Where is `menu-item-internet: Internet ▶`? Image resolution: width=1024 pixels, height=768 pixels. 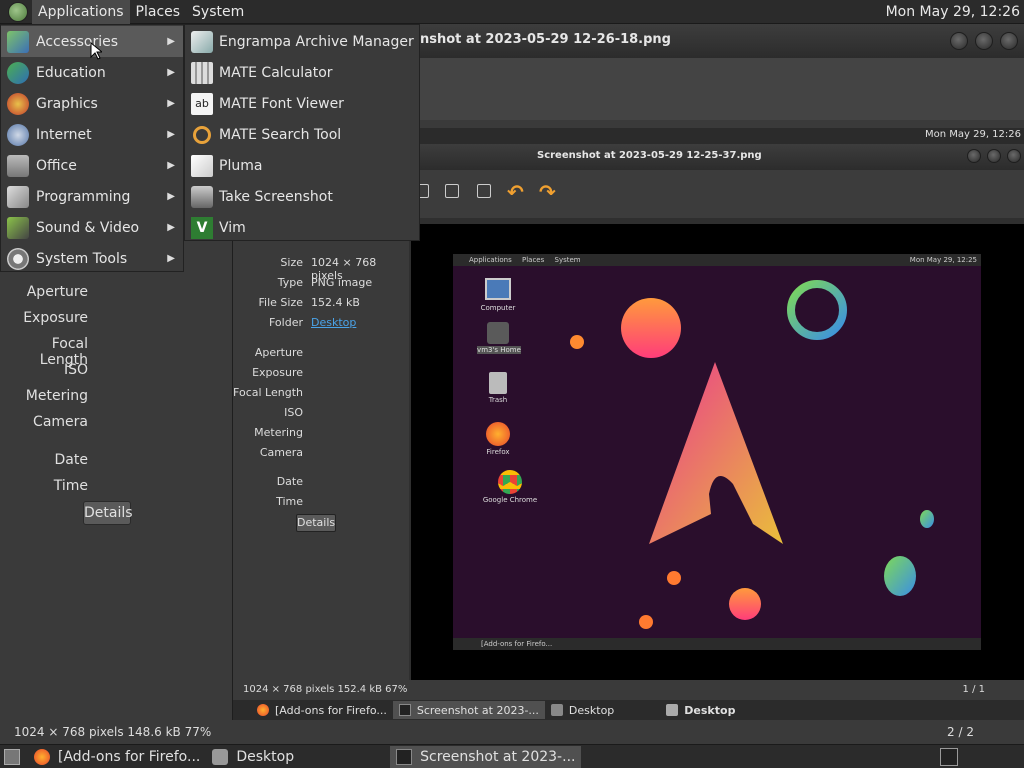
menu-item-internet: Internet ▶ is located at coordinates (92, 134).